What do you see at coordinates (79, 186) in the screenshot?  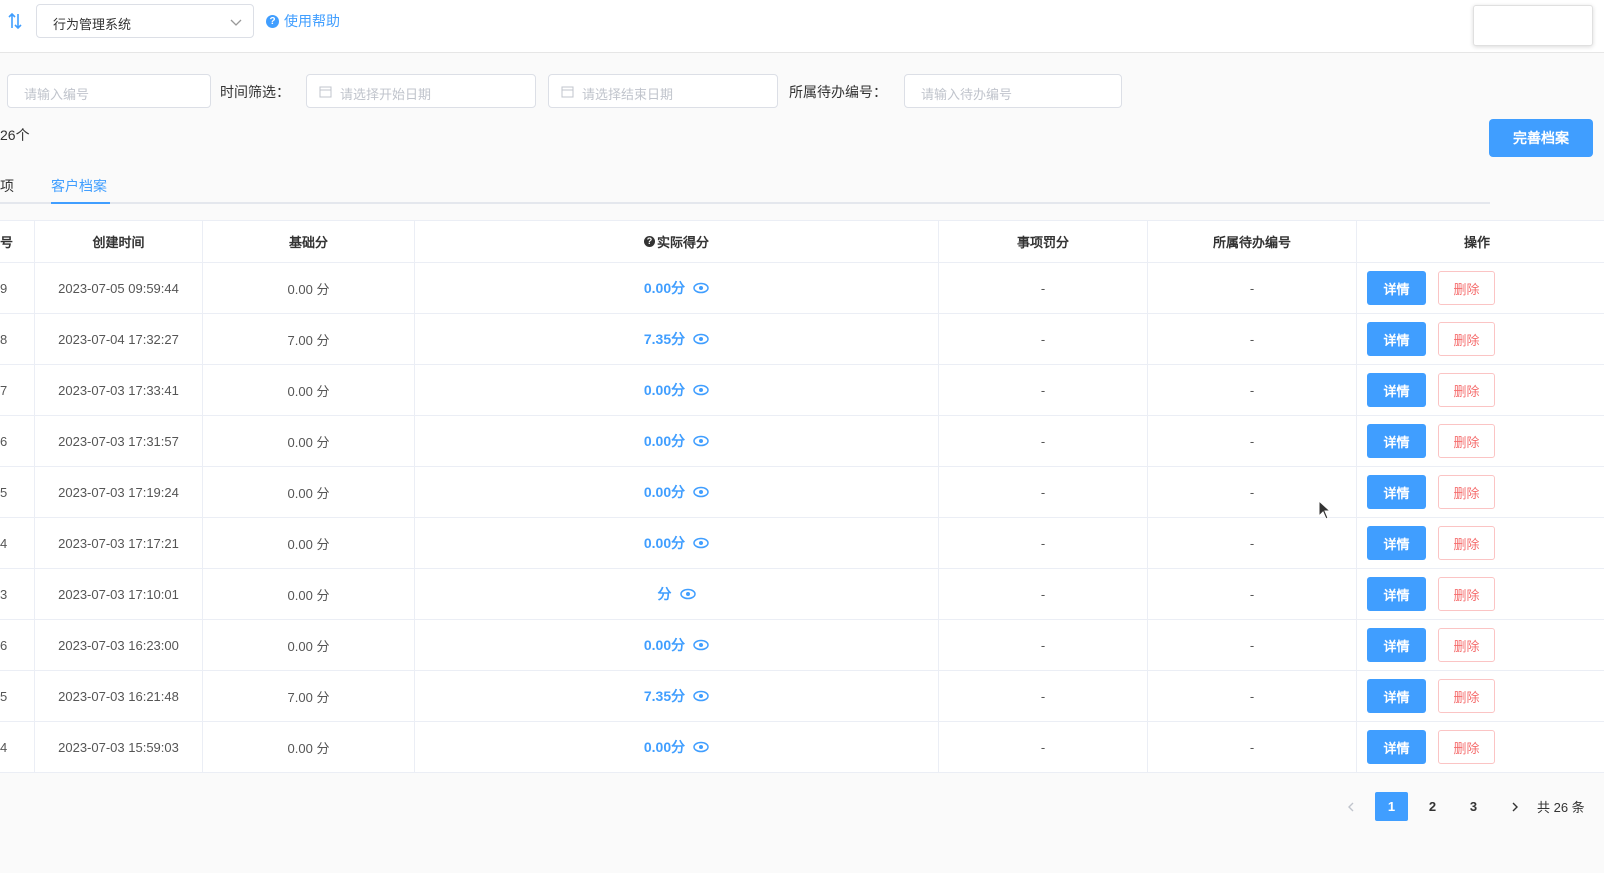 I see `tab-customer-profile: 客户档案` at bounding box center [79, 186].